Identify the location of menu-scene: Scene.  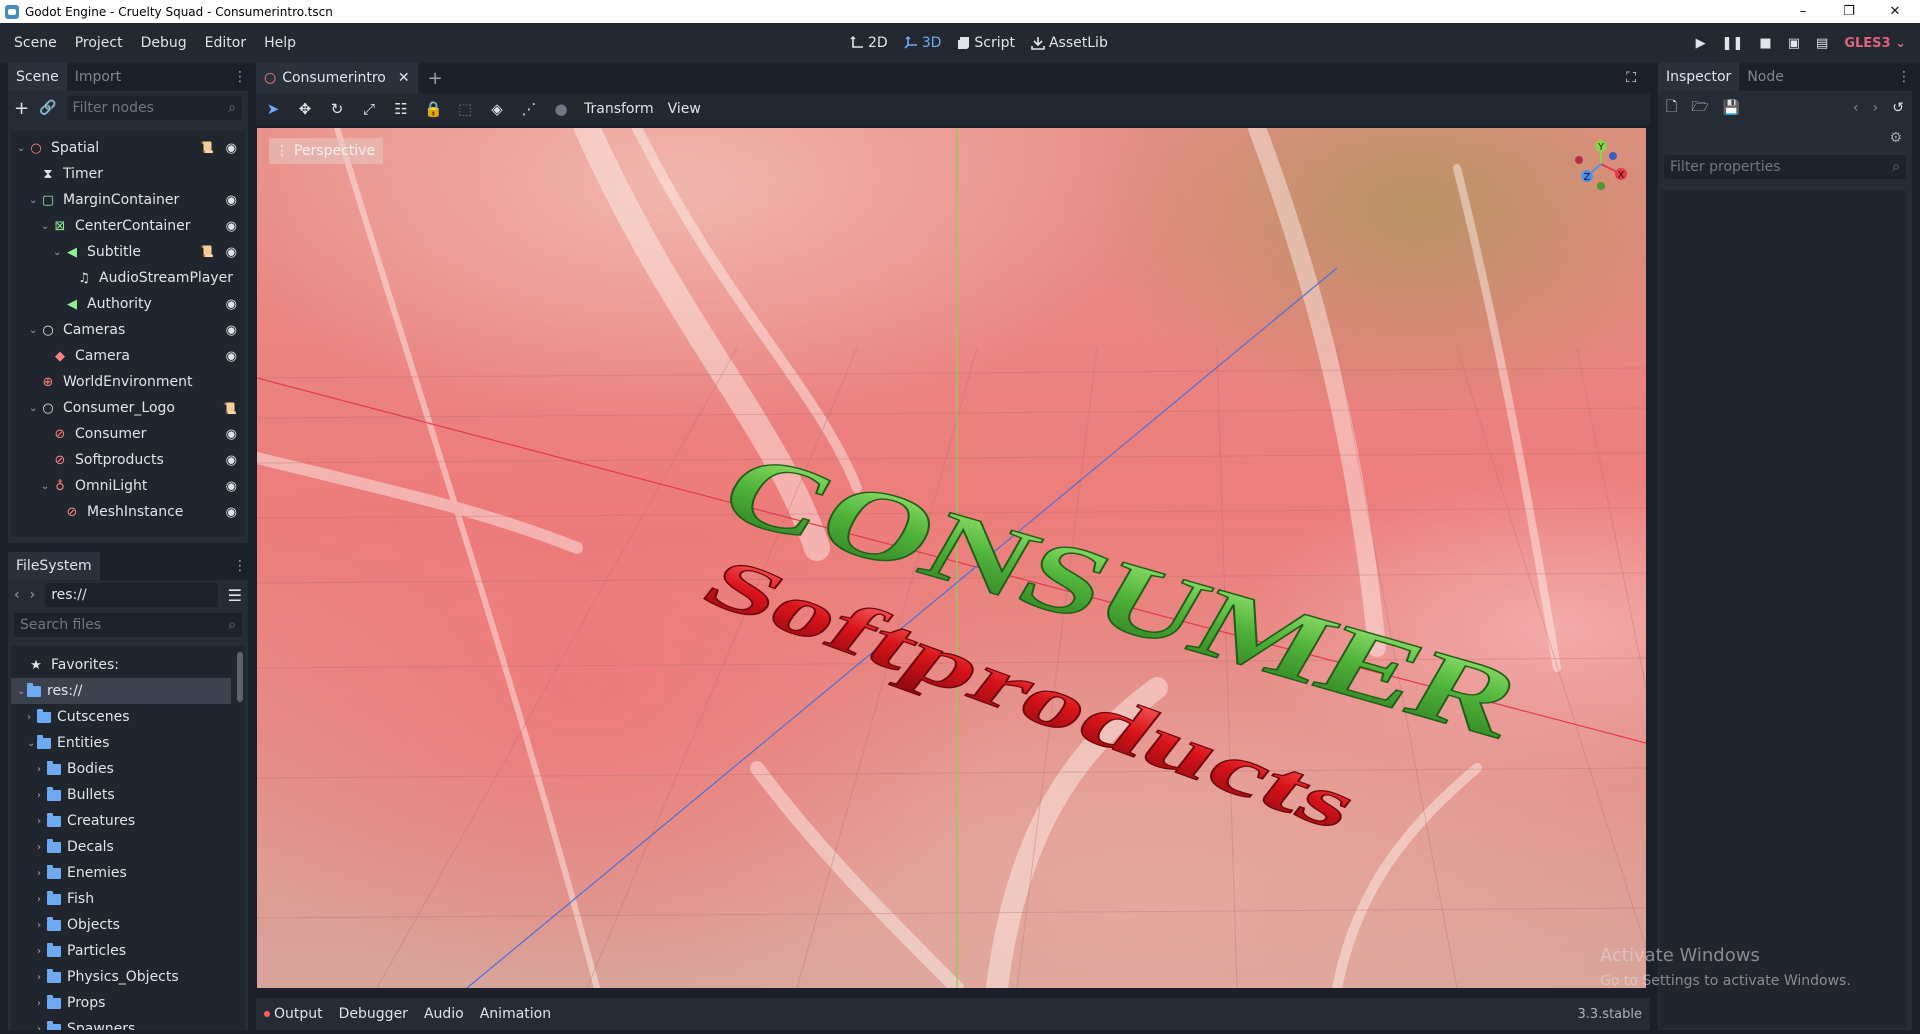
(33, 43).